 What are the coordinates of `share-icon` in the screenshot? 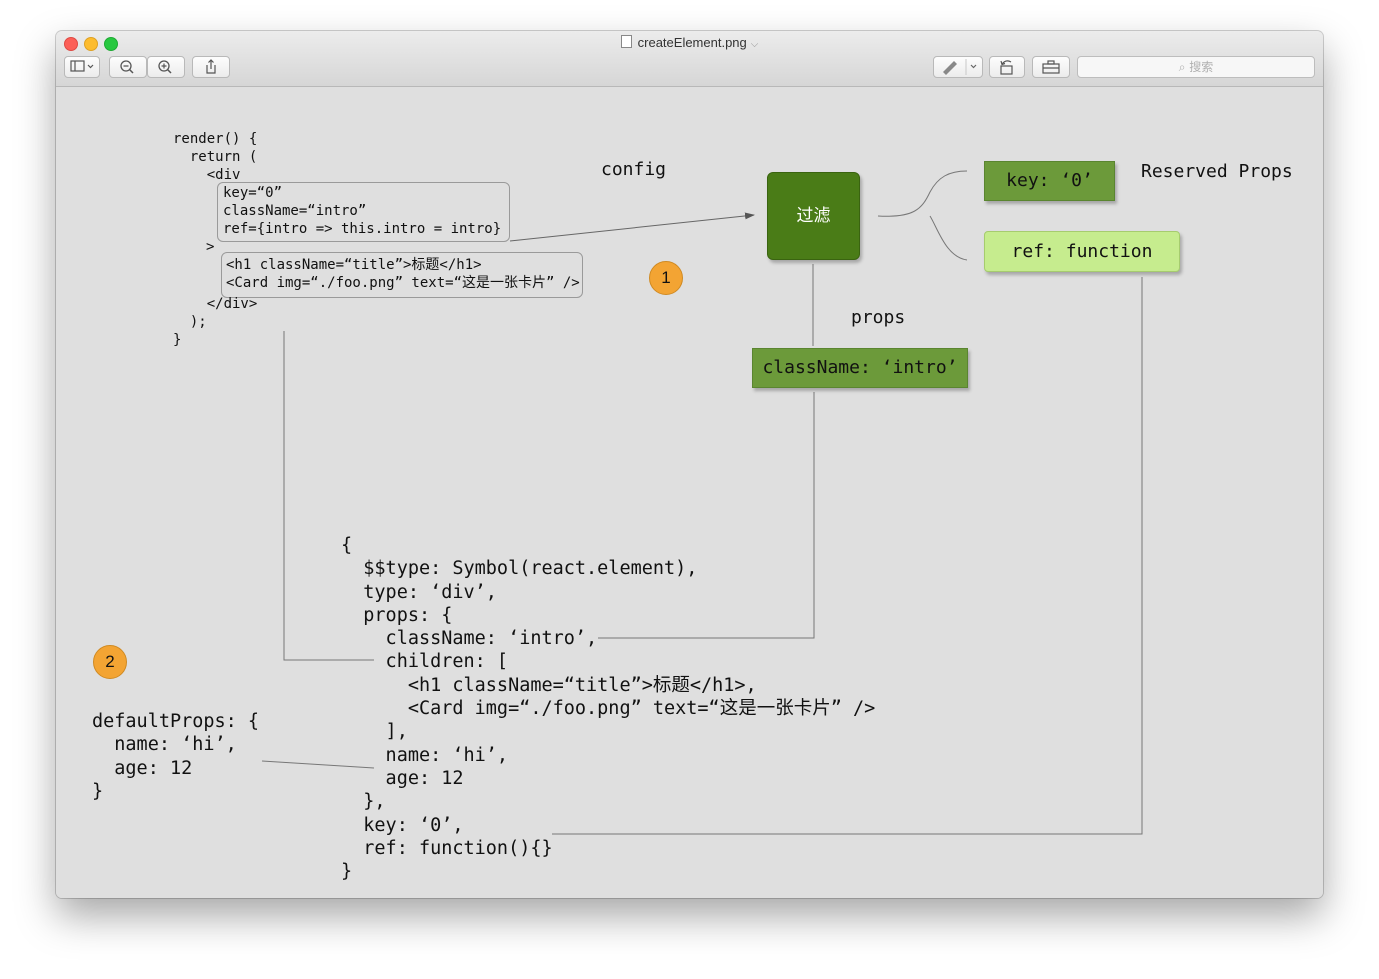 It's located at (211, 66).